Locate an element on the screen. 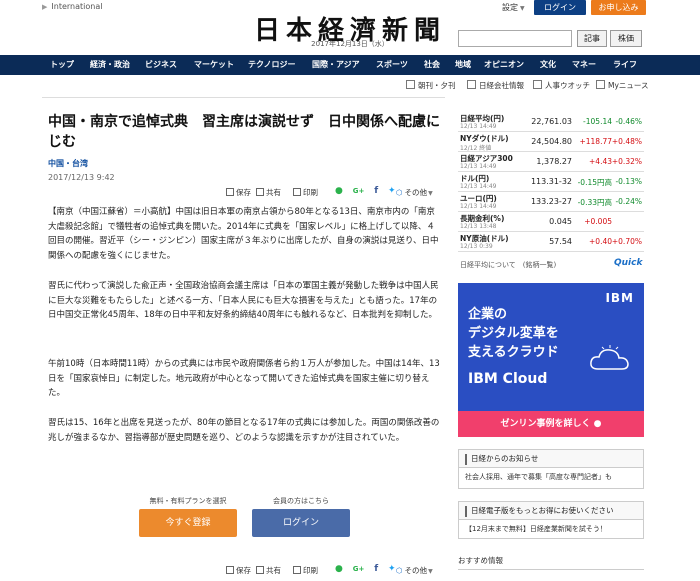 The width and height of the screenshot is (700, 581). market-row: 日経アジア300 12/13 14:49 1,378.27 +4.43 +0.32% is located at coordinates (551, 162).